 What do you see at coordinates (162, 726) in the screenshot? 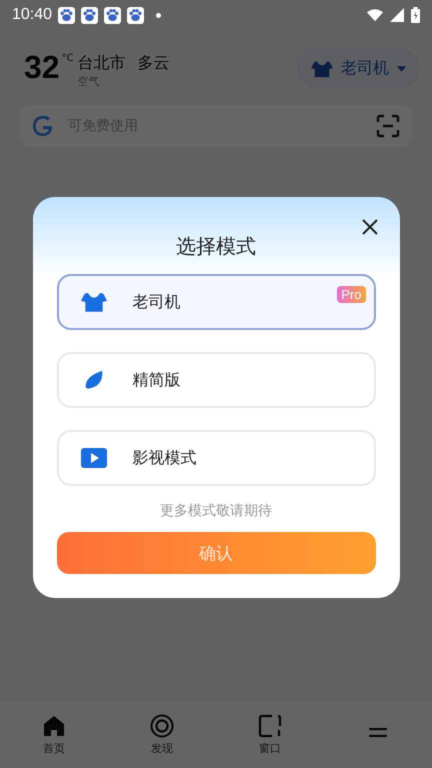
I see `target-icon` at bounding box center [162, 726].